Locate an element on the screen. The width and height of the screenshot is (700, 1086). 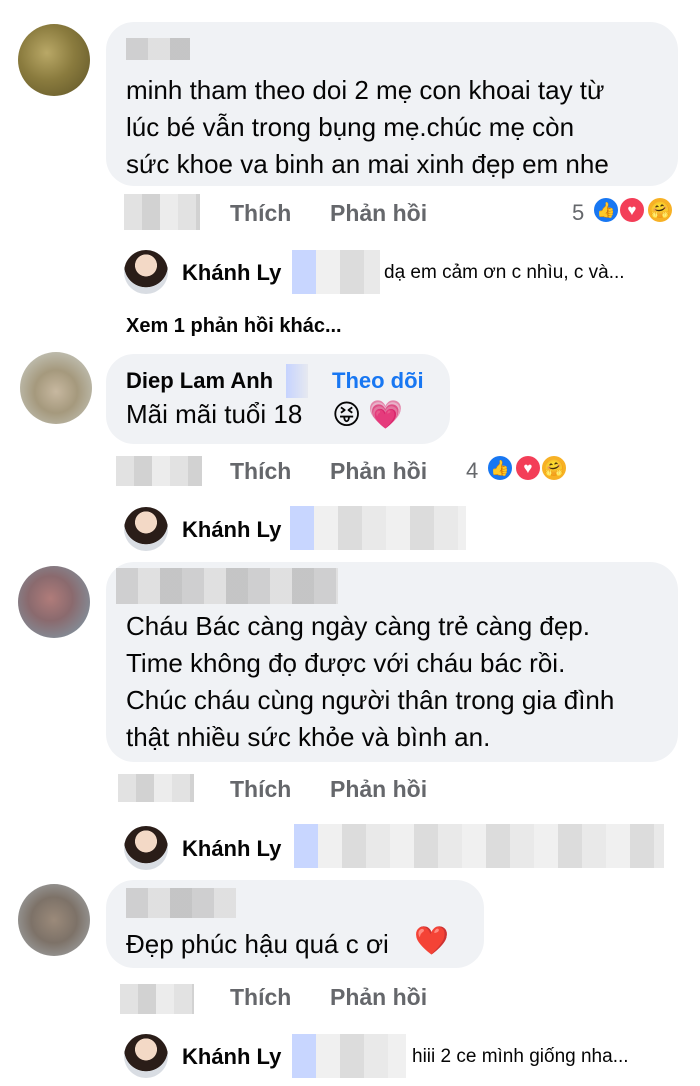
author-name: Diep Lam Anh is located at coordinates (199, 381).